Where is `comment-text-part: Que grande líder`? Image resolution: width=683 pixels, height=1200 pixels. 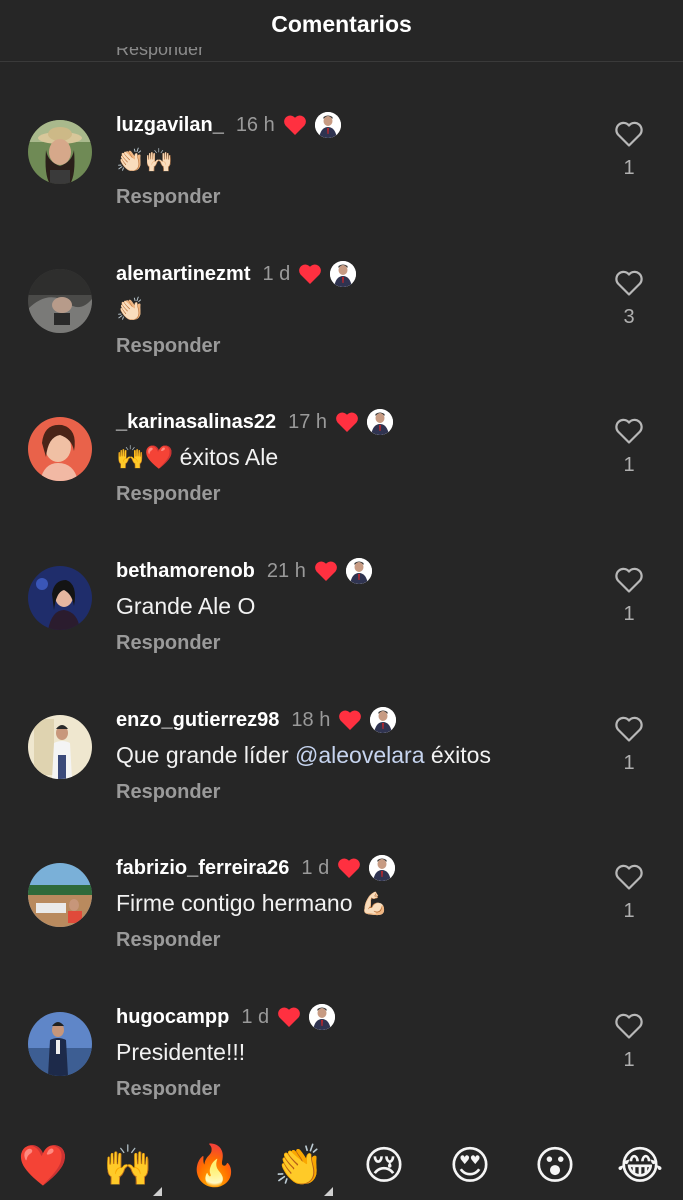 comment-text-part: Que grande líder is located at coordinates (206, 755).